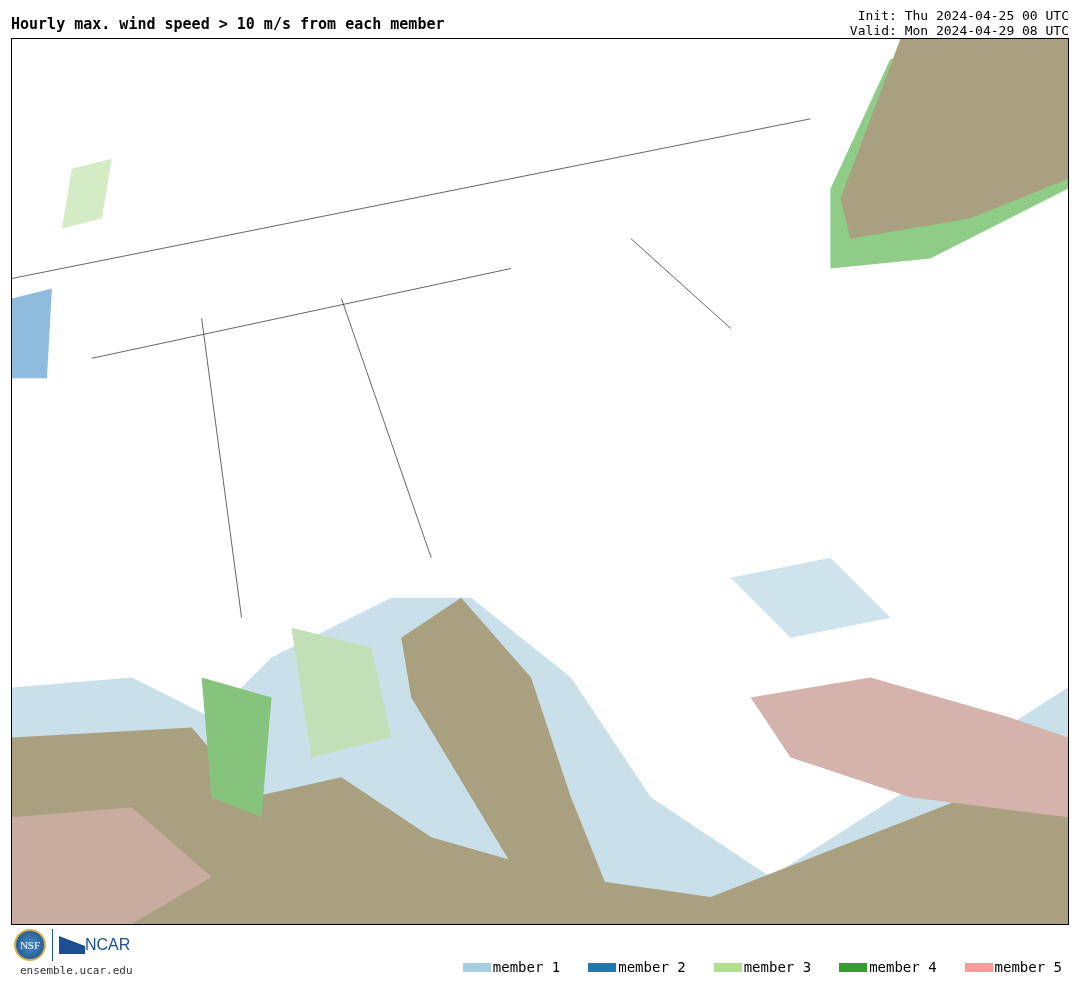 This screenshot has height=988, width=1080. What do you see at coordinates (228, 25) in the screenshot?
I see `map-title: Hourly max. wind speed > 10 m/s from each member` at bounding box center [228, 25].